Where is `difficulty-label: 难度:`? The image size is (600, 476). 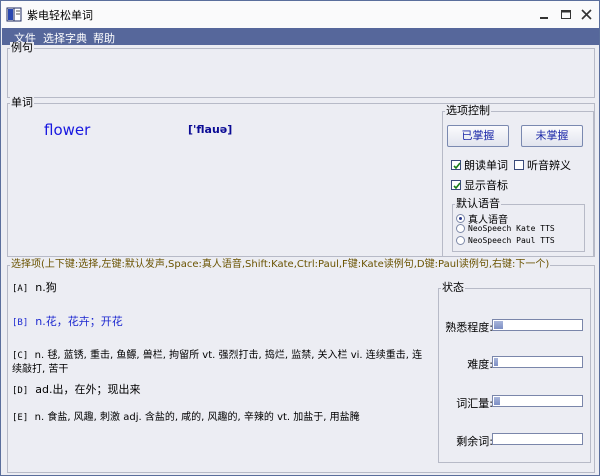 difficulty-label: 难度: is located at coordinates (480, 364).